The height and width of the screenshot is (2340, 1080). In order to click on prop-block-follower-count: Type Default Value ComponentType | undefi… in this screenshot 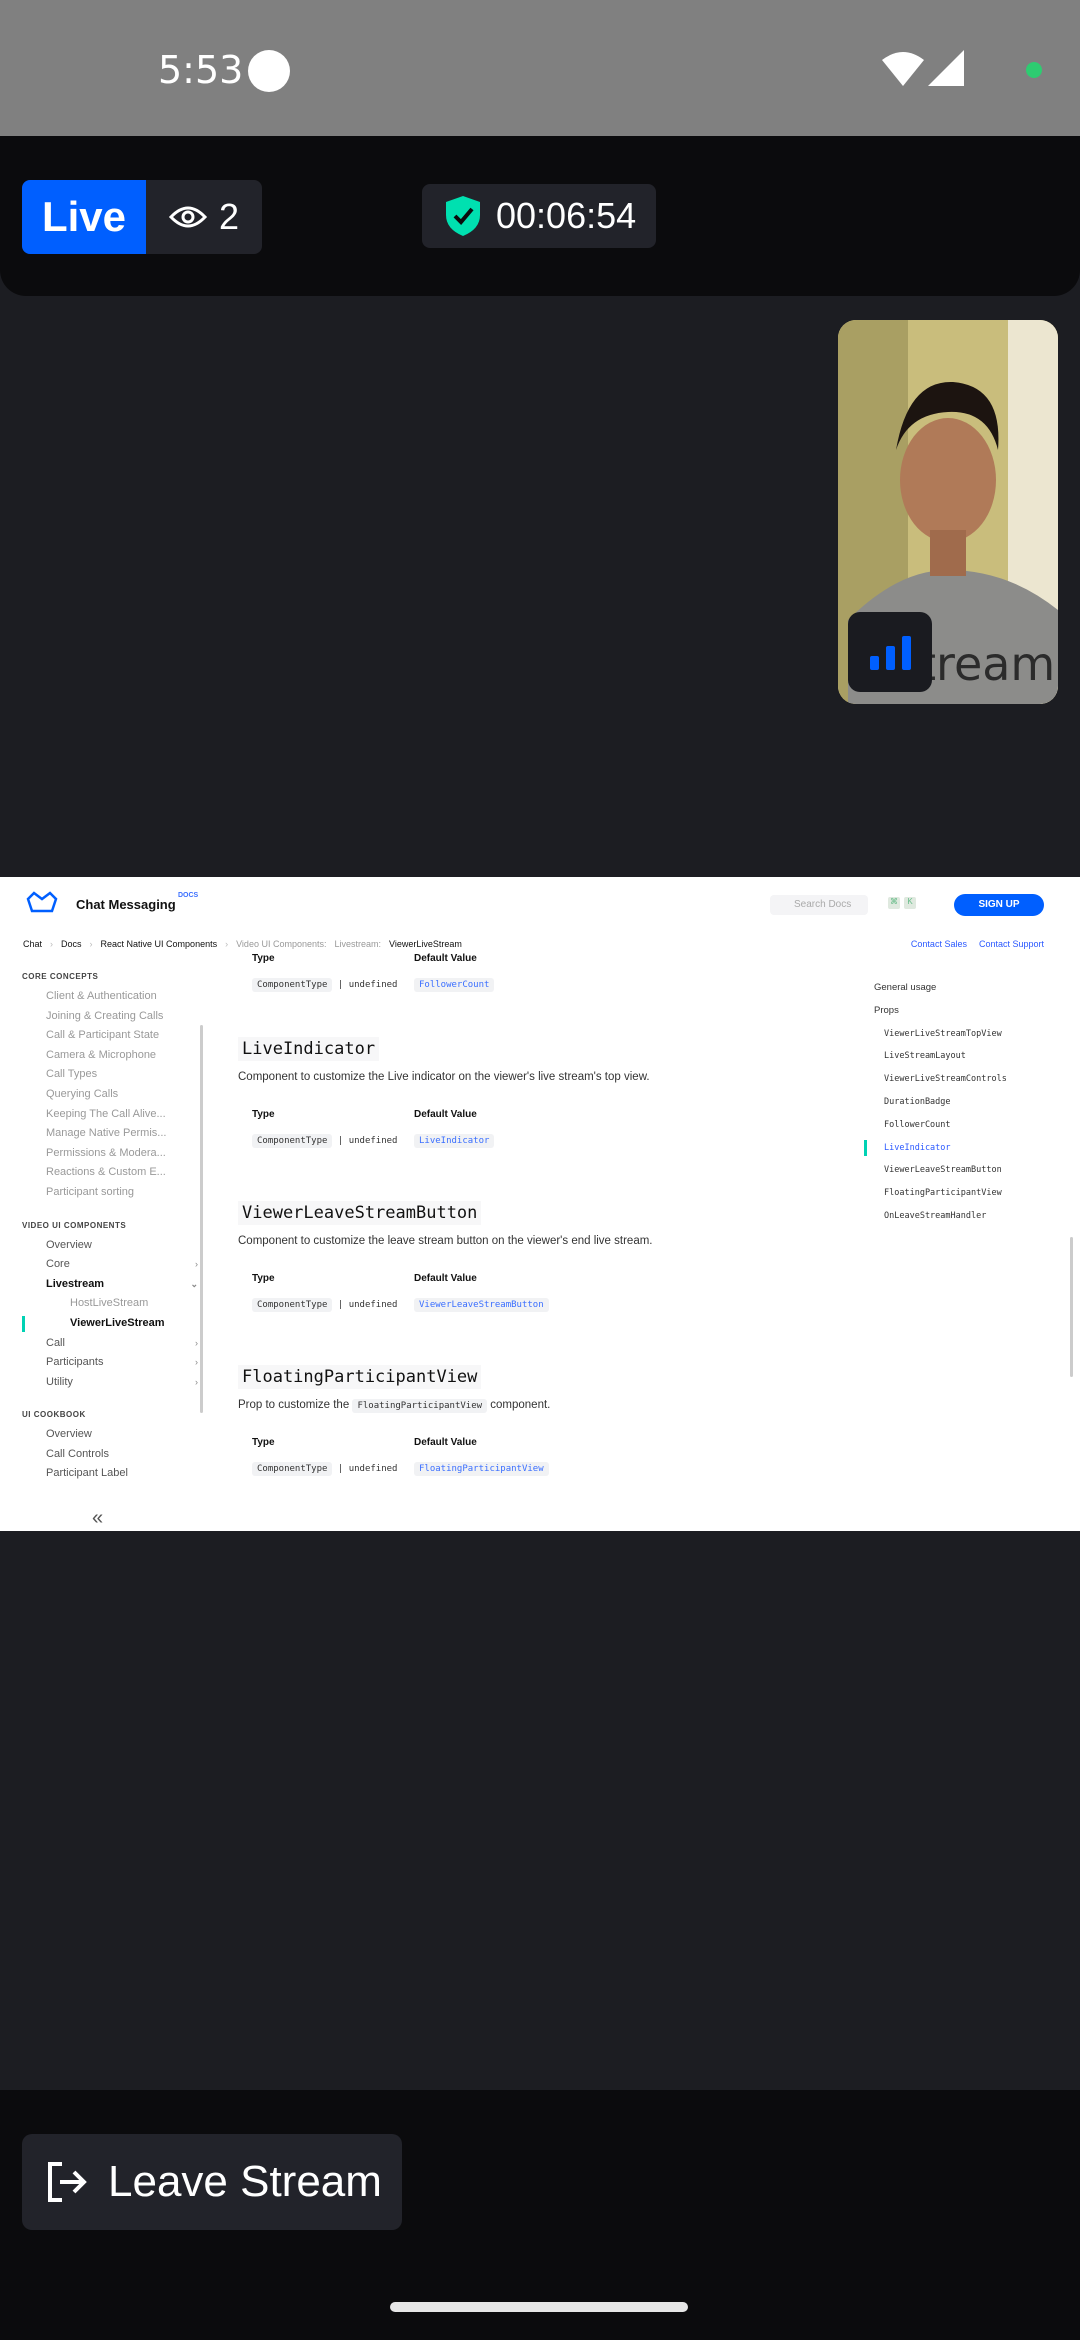, I will do `click(548, 972)`.